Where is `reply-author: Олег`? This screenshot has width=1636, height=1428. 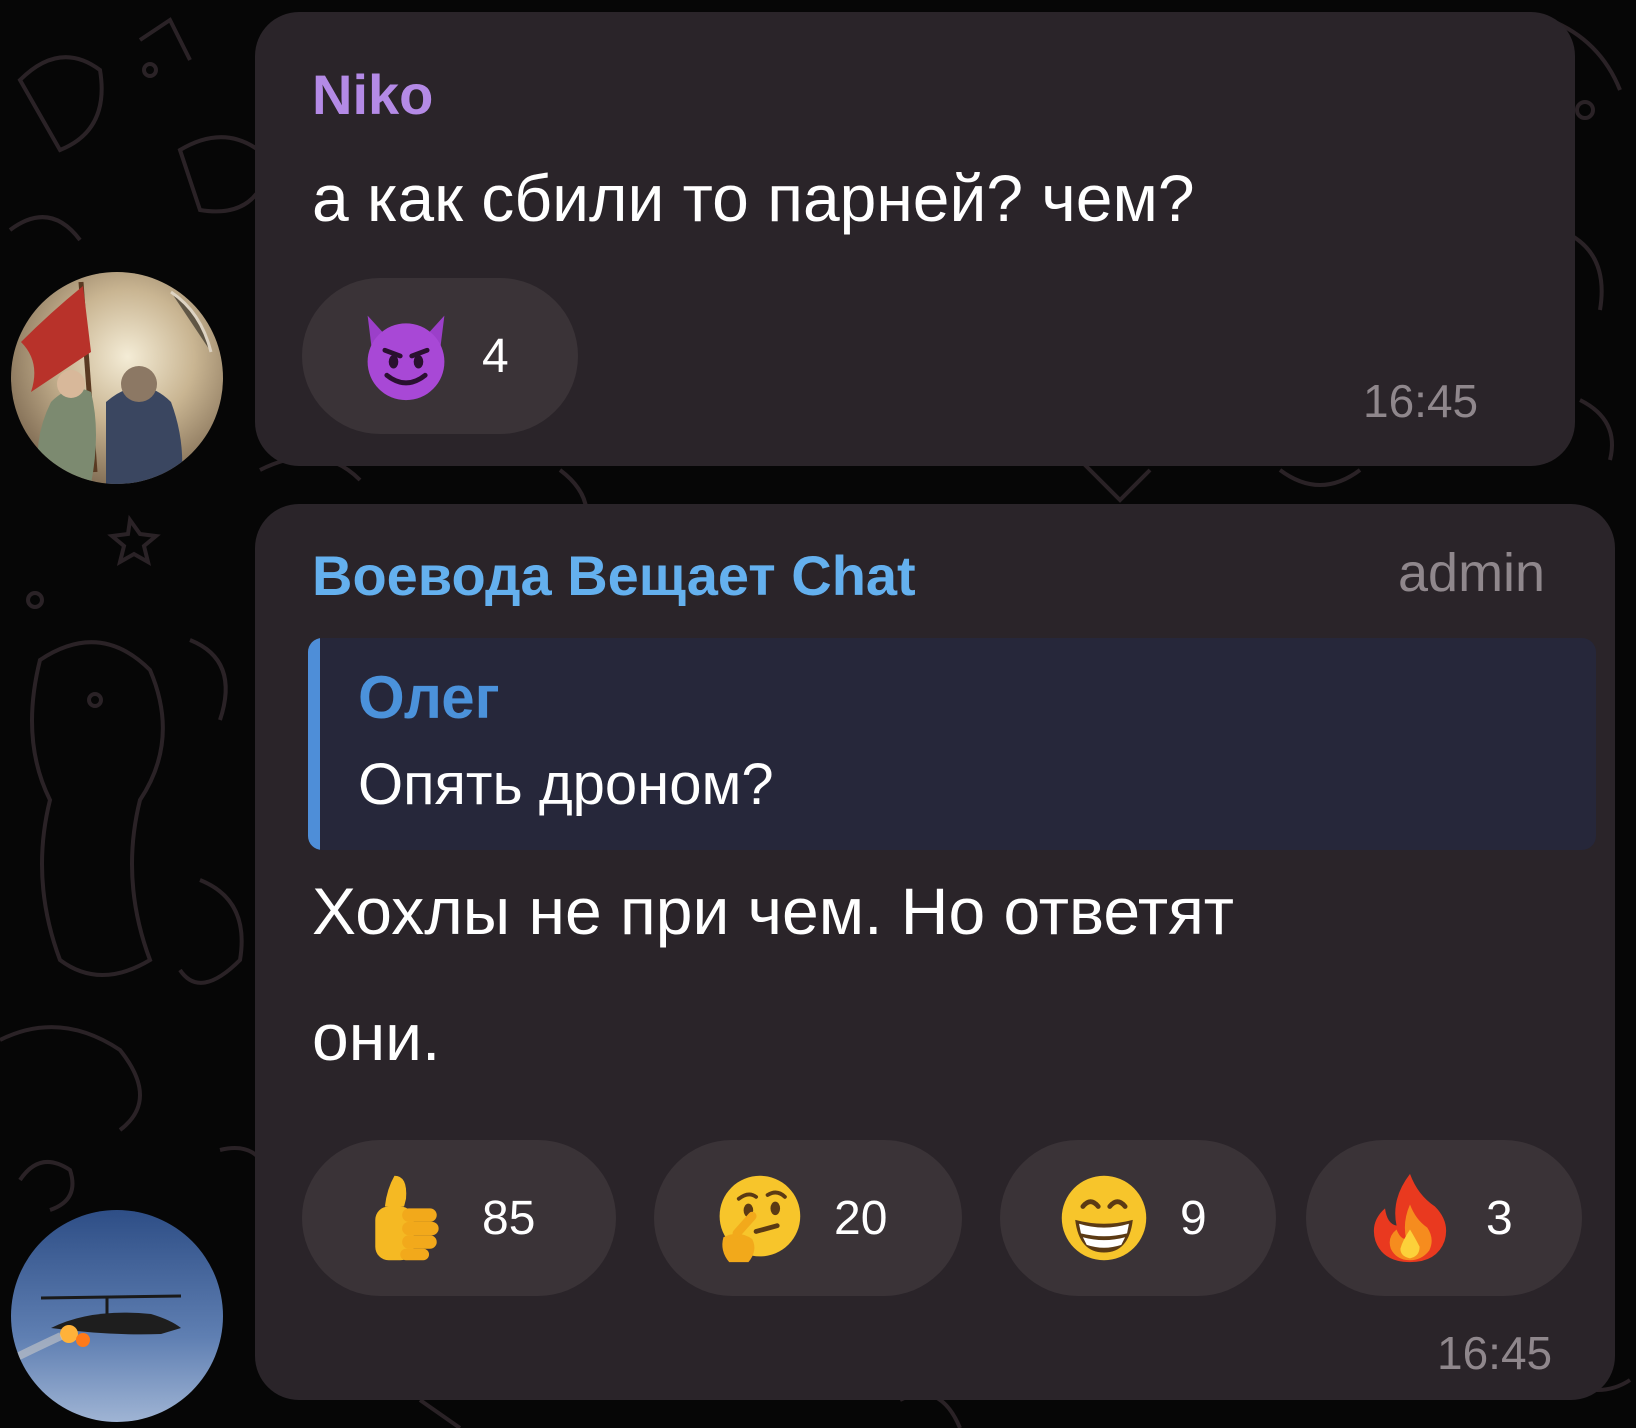
reply-author: Олег is located at coordinates (429, 697).